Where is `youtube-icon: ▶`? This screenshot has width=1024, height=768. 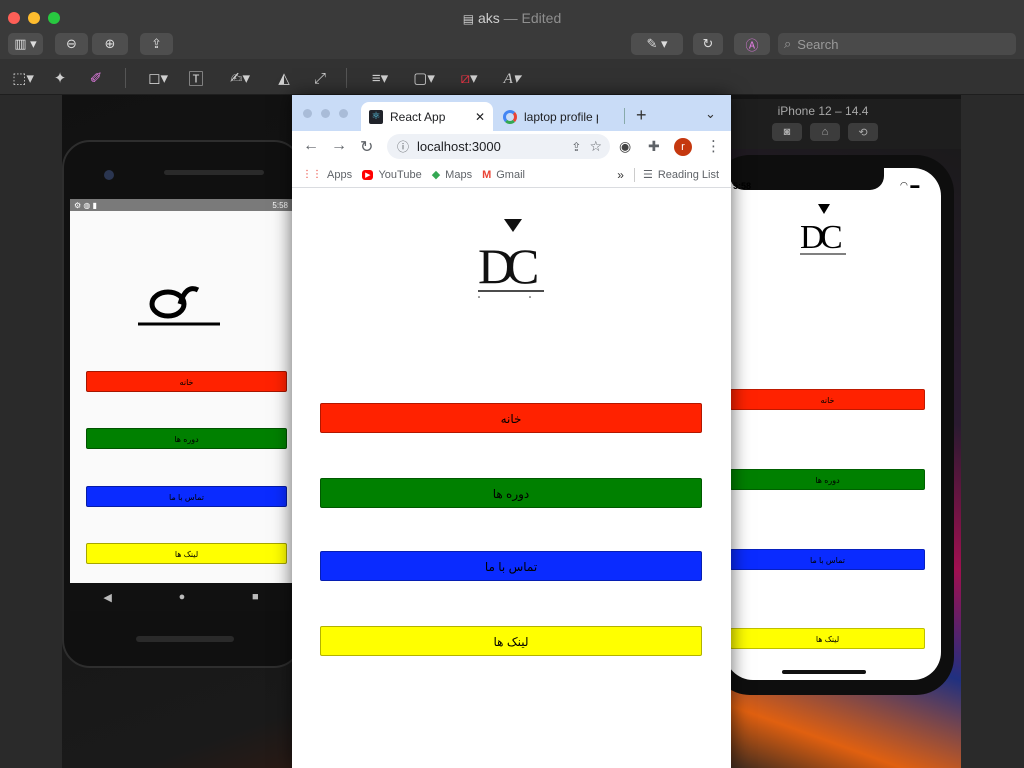 youtube-icon: ▶ is located at coordinates (368, 174).